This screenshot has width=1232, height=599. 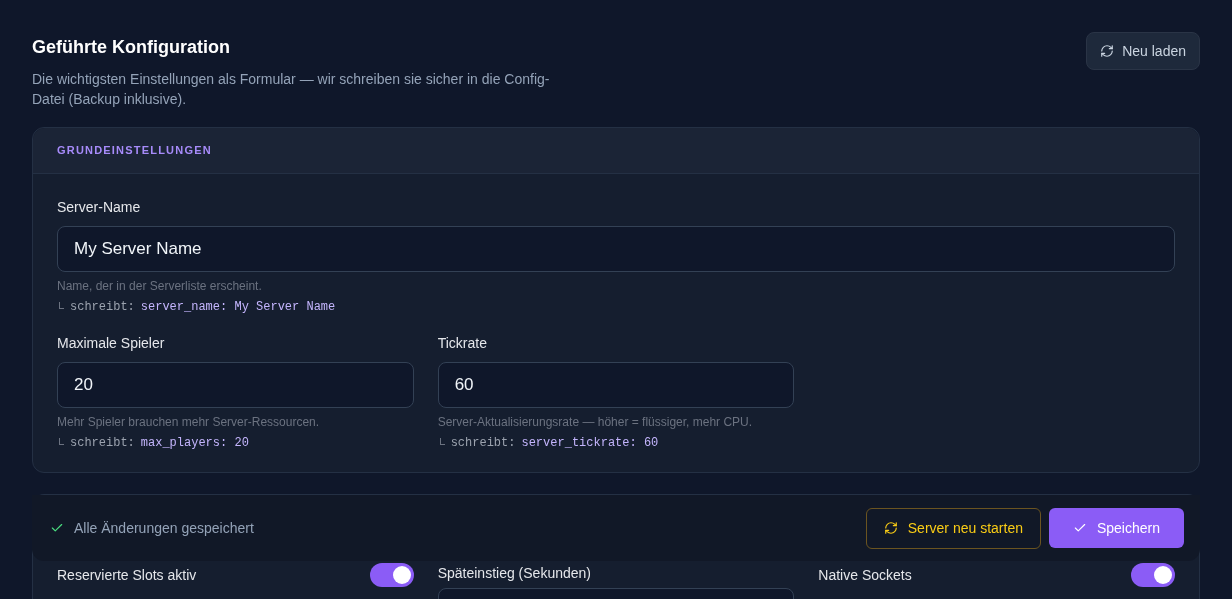 What do you see at coordinates (238, 307) in the screenshot?
I see `config-key: server_name: My Server Name` at bounding box center [238, 307].